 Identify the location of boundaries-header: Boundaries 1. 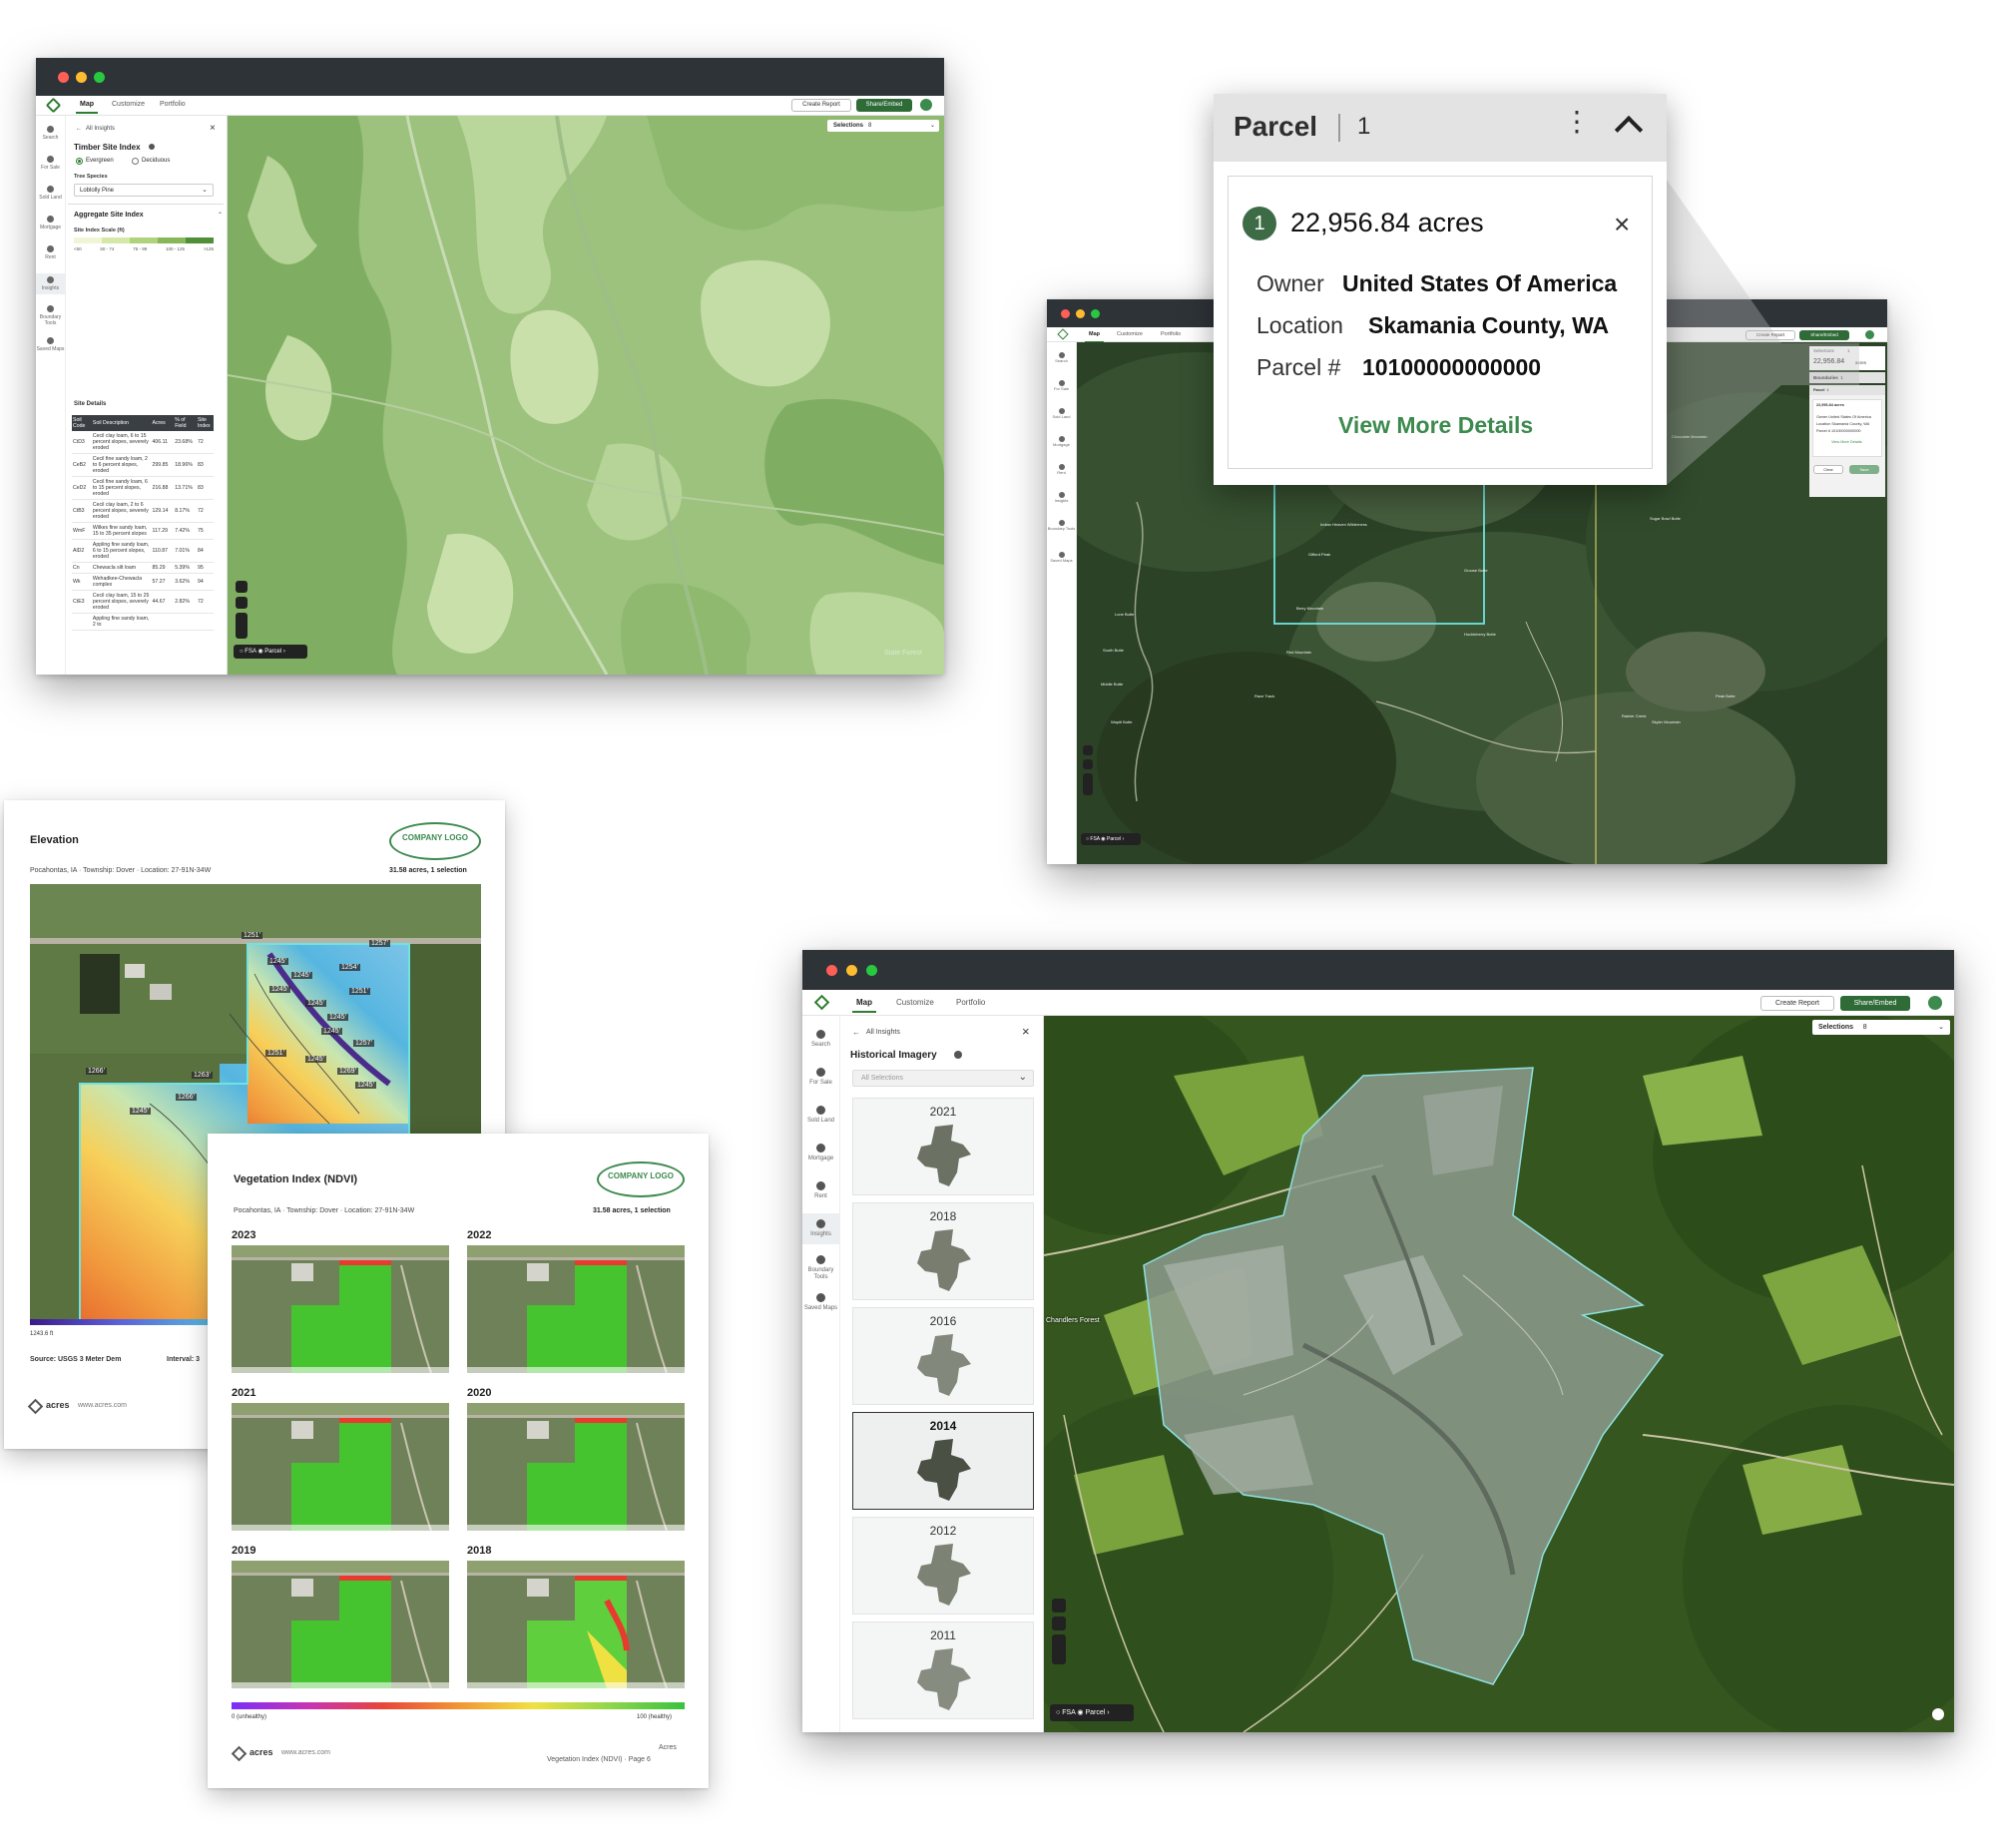
(1847, 378).